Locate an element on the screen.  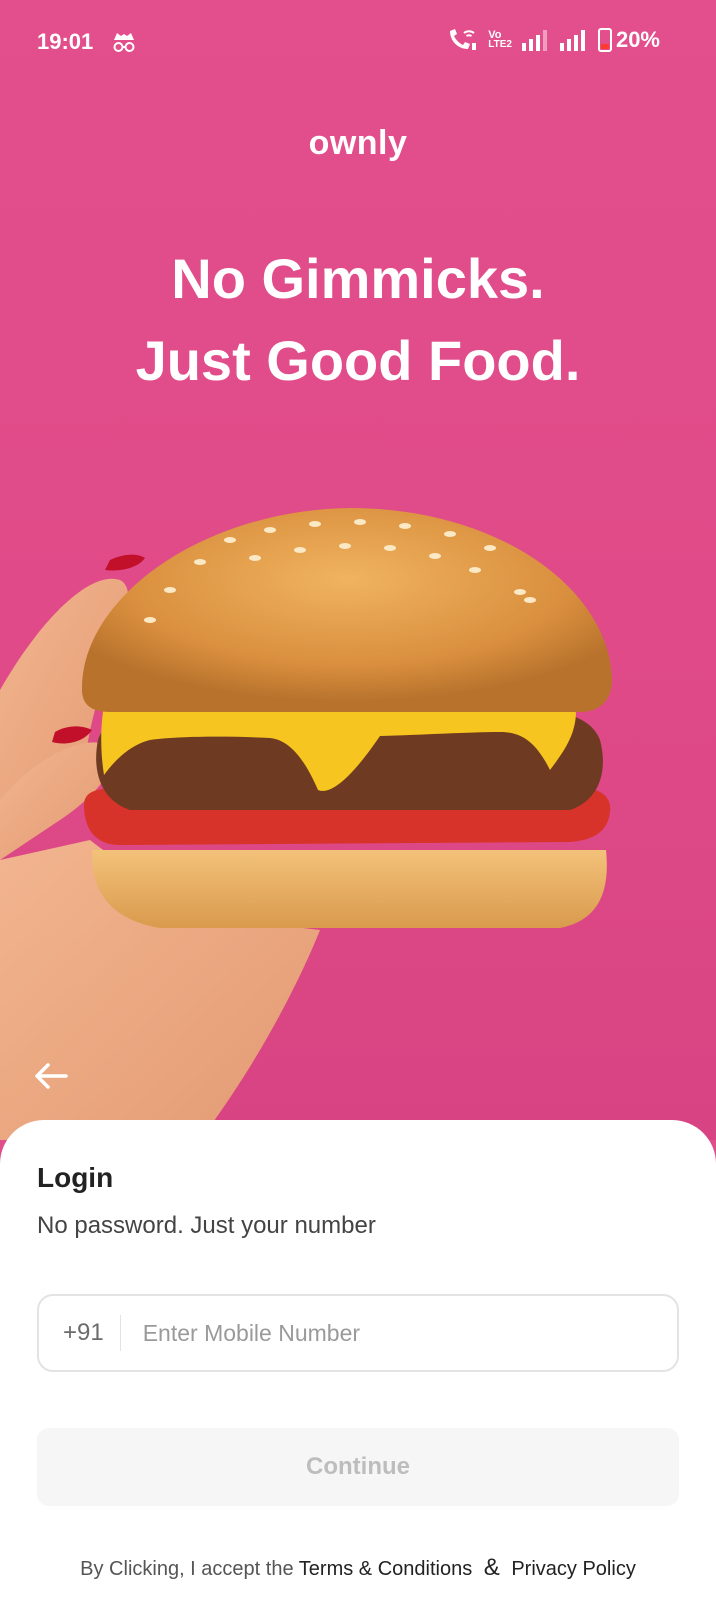
status-bar: 19:01 Vo LTE2 20% is located at coordinates (358, 42).